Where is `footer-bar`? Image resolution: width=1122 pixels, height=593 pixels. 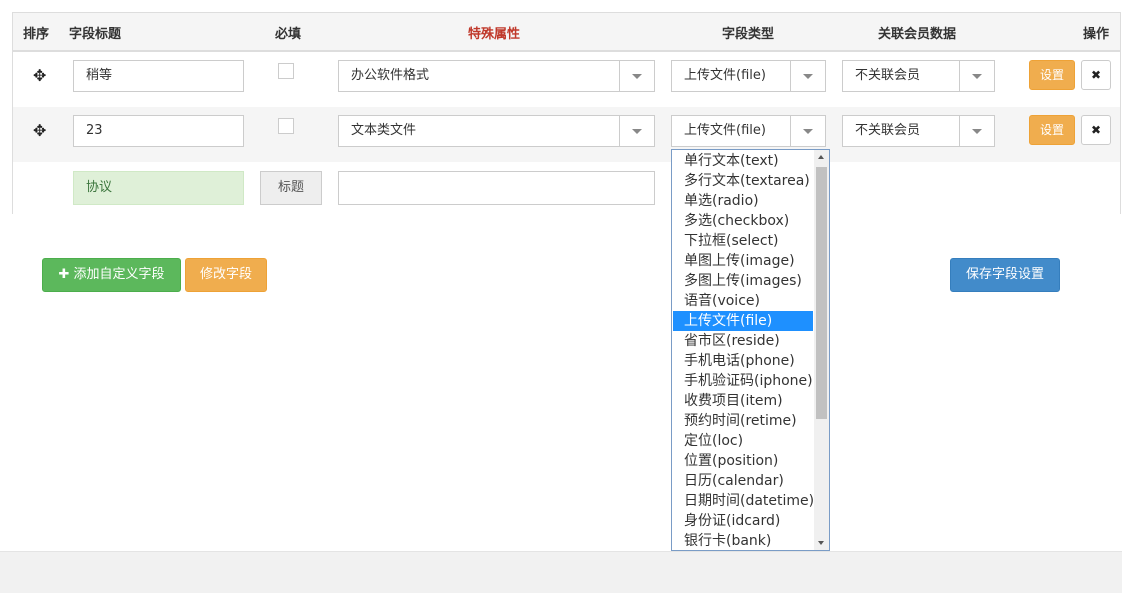 footer-bar is located at coordinates (561, 572).